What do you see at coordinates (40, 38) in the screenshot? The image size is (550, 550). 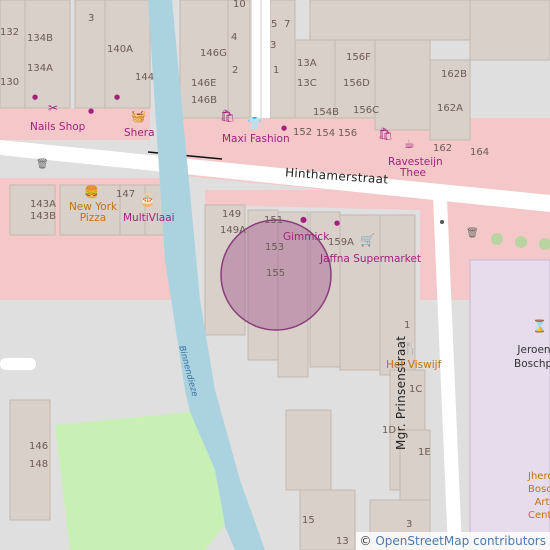 I see `house-number: 134B` at bounding box center [40, 38].